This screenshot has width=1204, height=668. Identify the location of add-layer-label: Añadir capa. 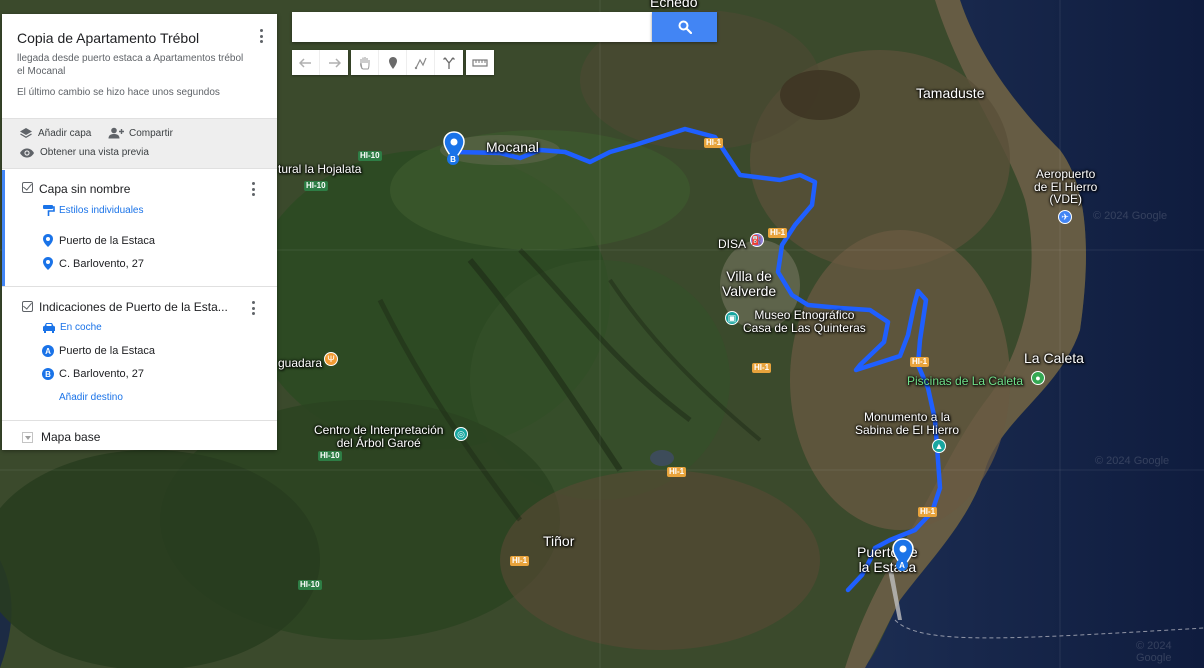
(65, 133).